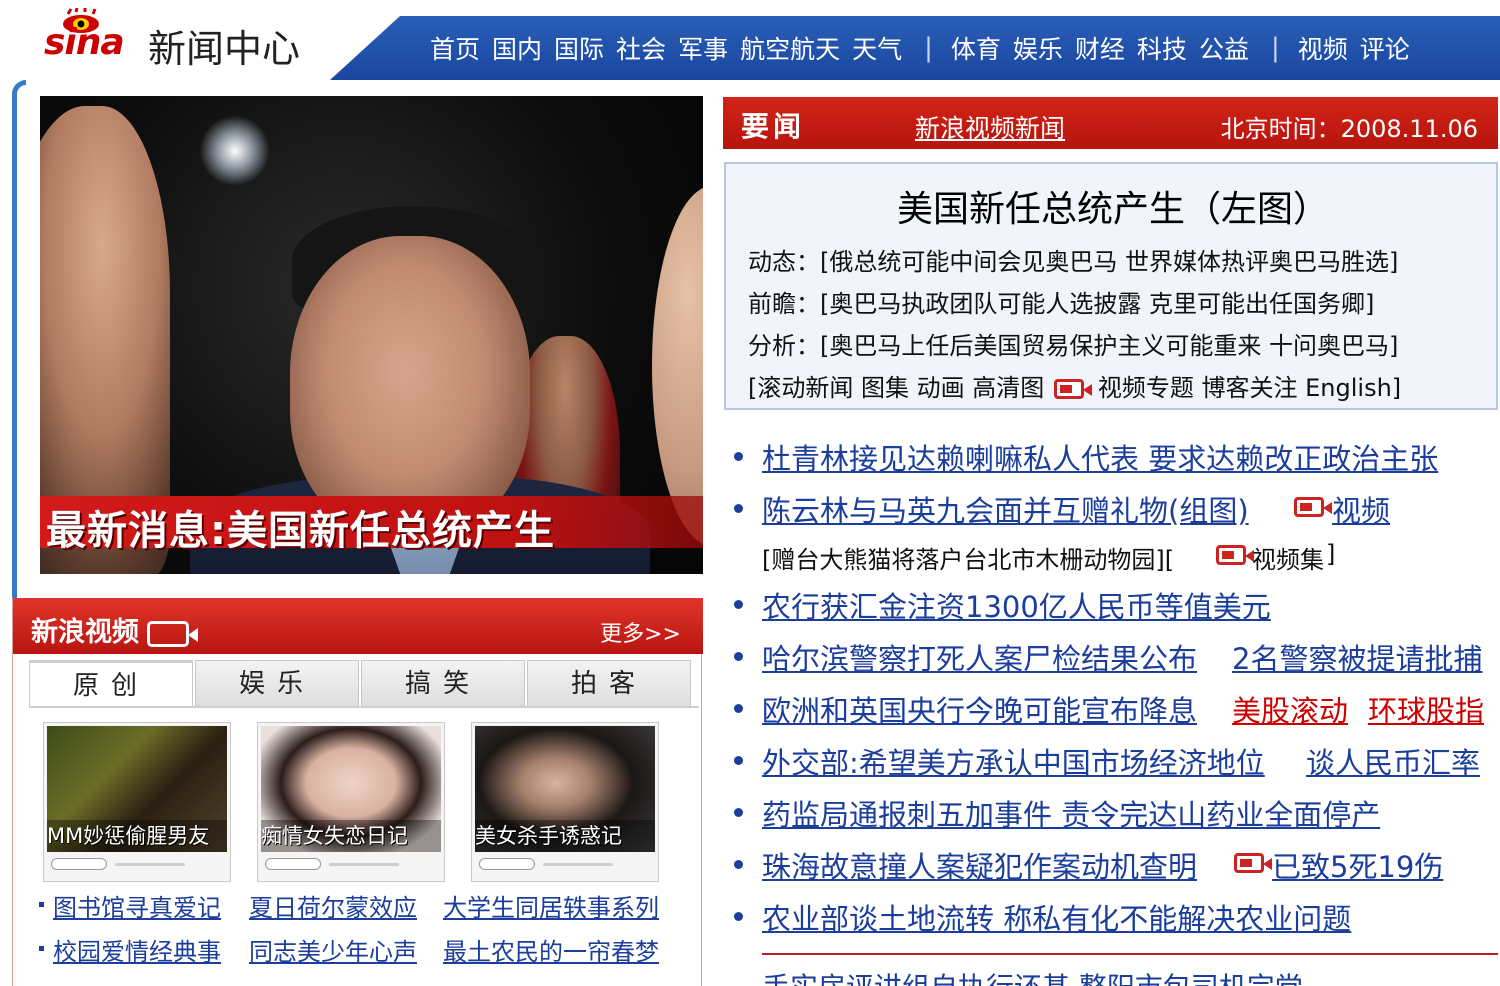 The height and width of the screenshot is (986, 1500). I want to click on news-item: 药监局通报刺五加事件 责令完达山药业全面停产, so click(1115, 812).